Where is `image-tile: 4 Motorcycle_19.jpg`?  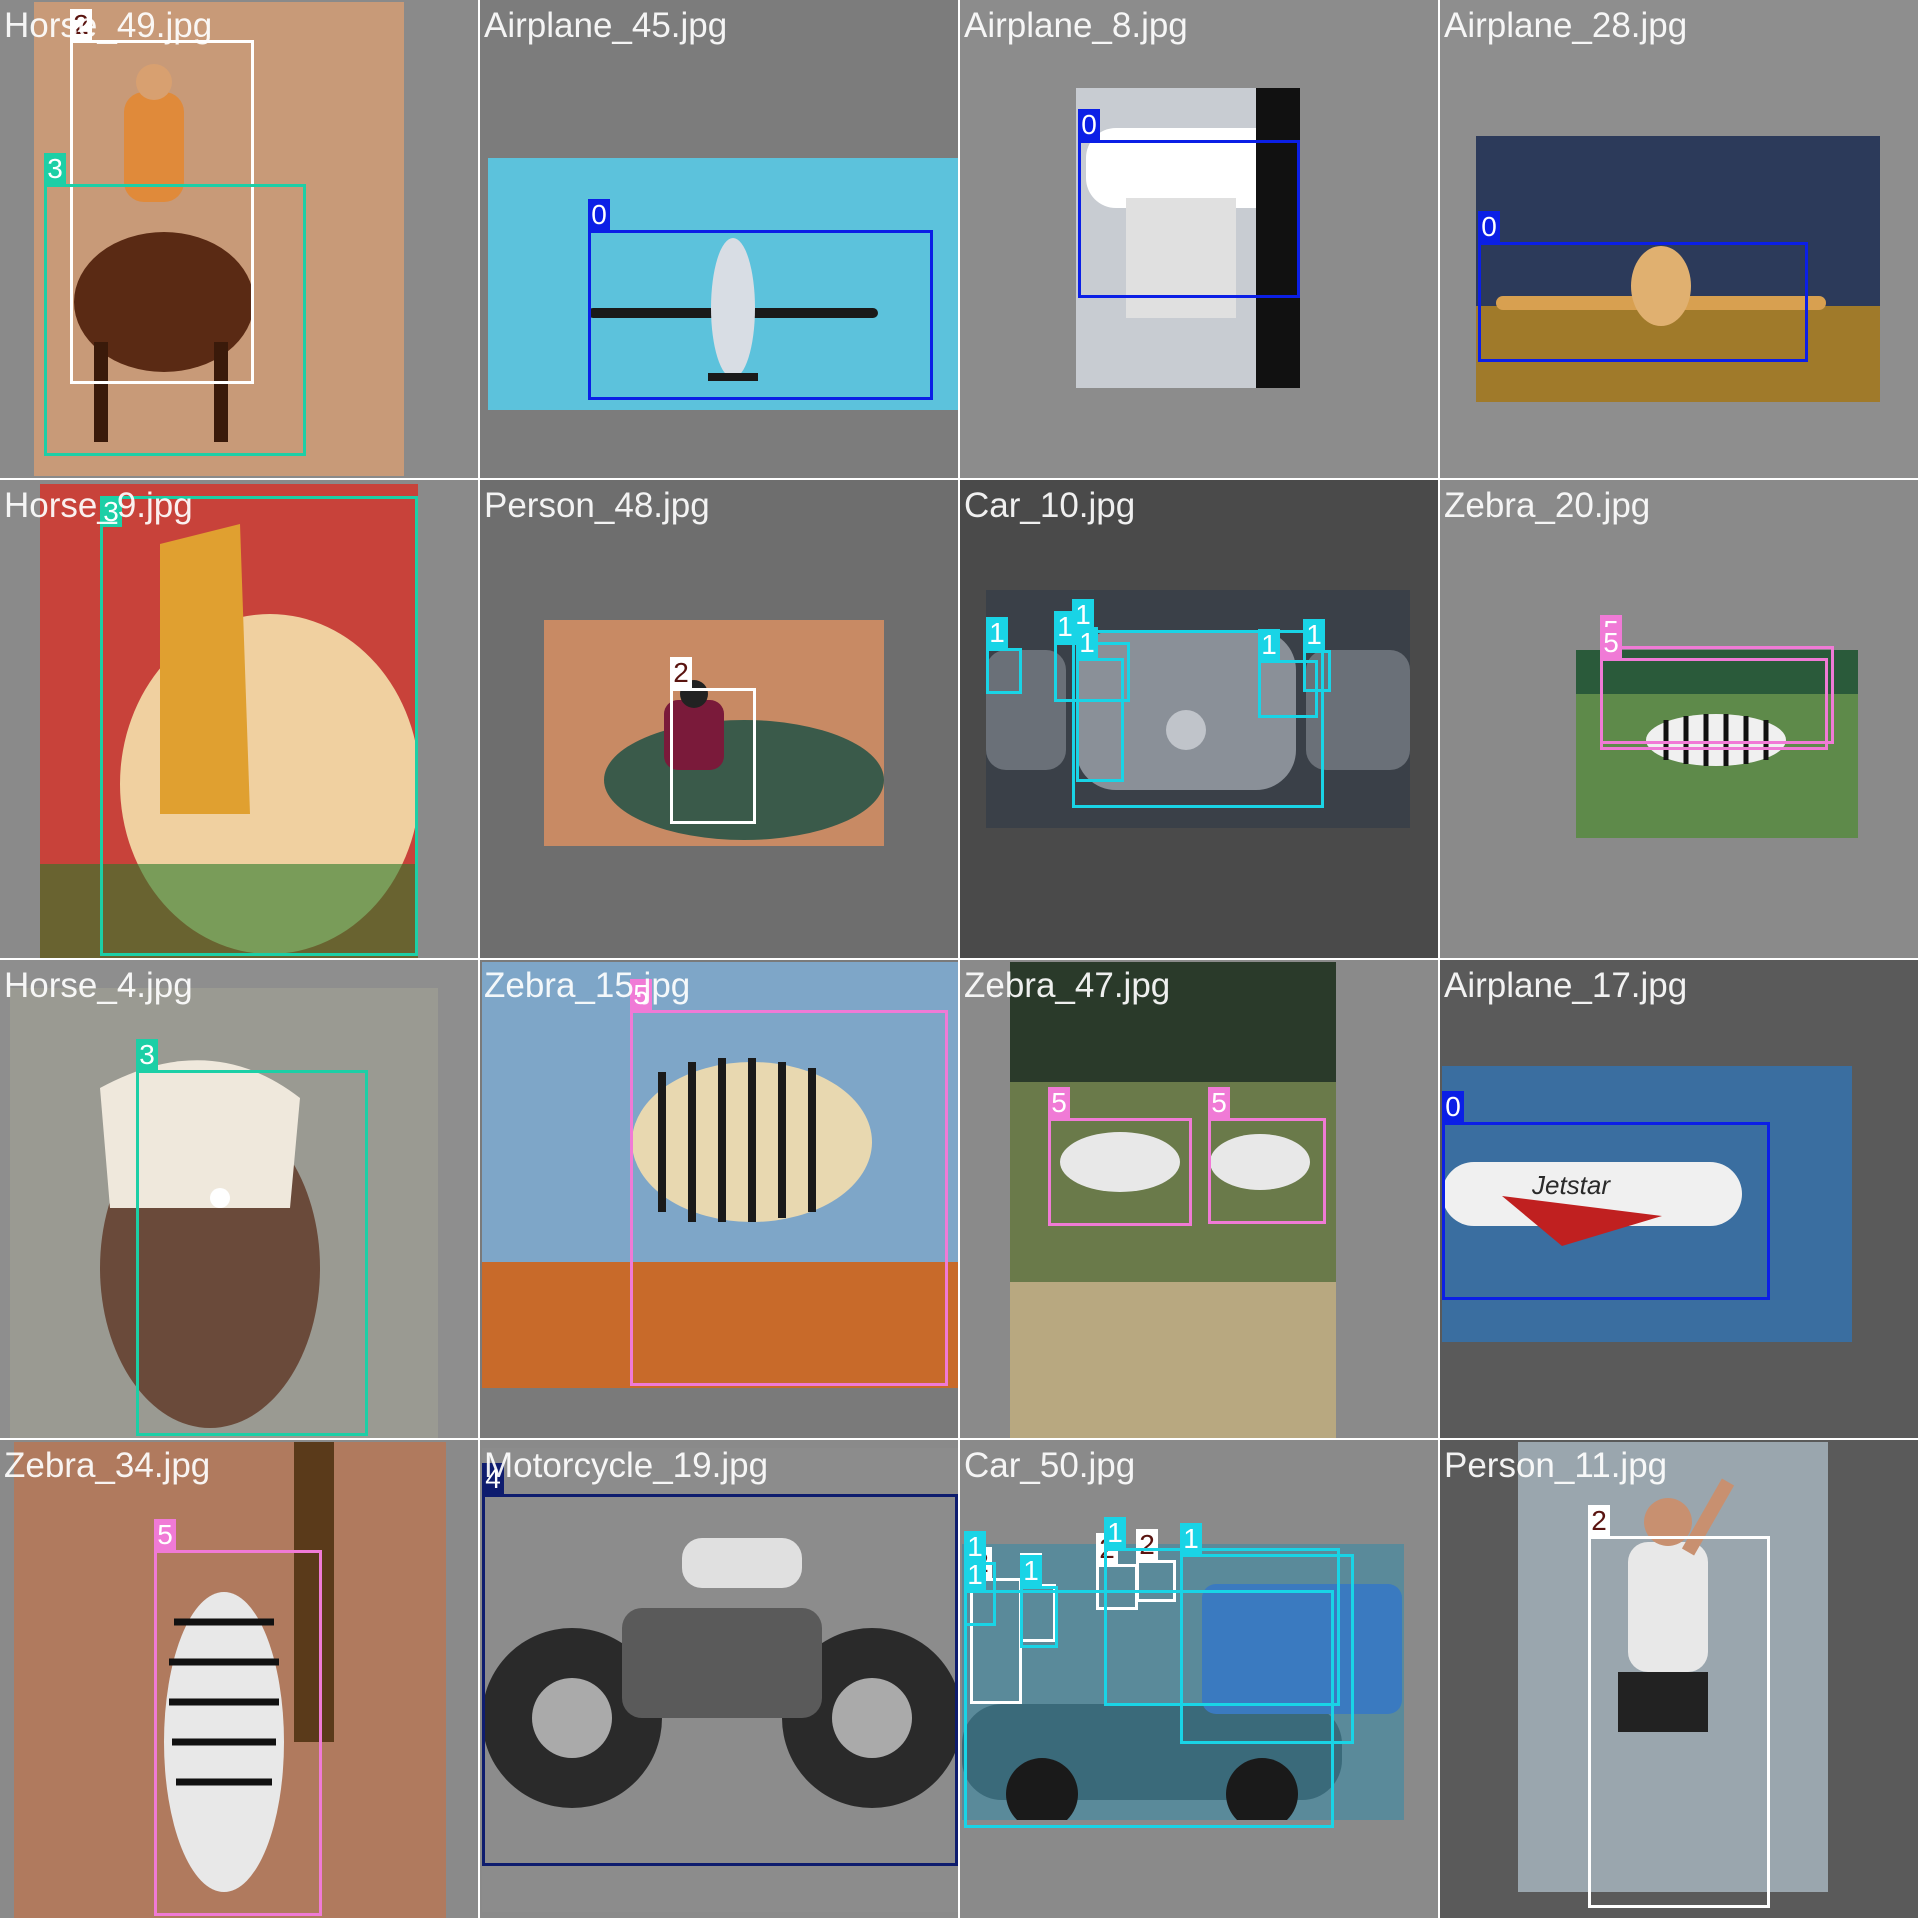 image-tile: 4 Motorcycle_19.jpg is located at coordinates (719, 1679).